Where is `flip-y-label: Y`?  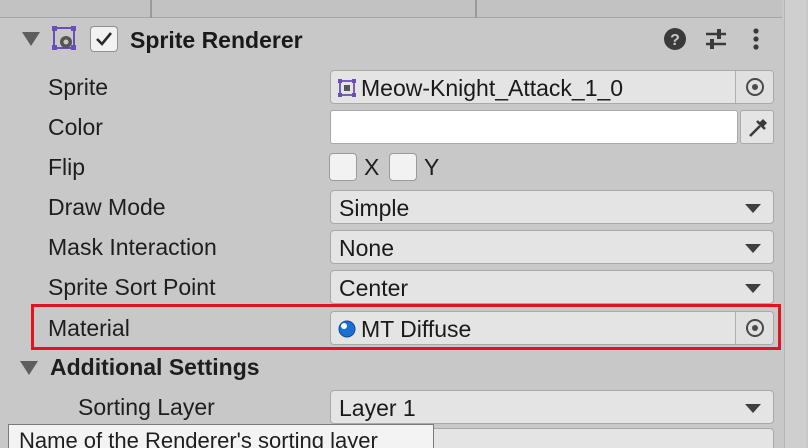
flip-y-label: Y is located at coordinates (432, 167).